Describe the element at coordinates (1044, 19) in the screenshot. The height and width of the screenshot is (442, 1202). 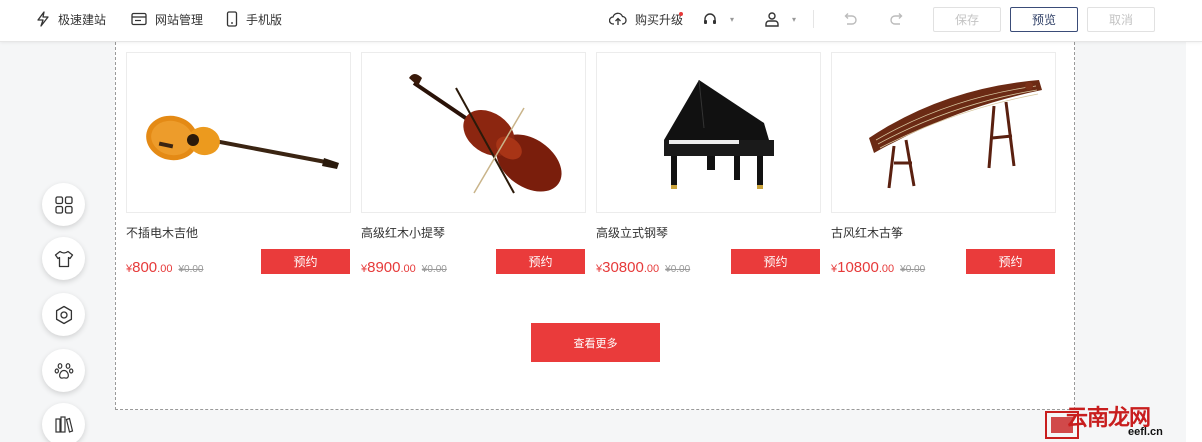
I see `preview-button: 预览` at that location.